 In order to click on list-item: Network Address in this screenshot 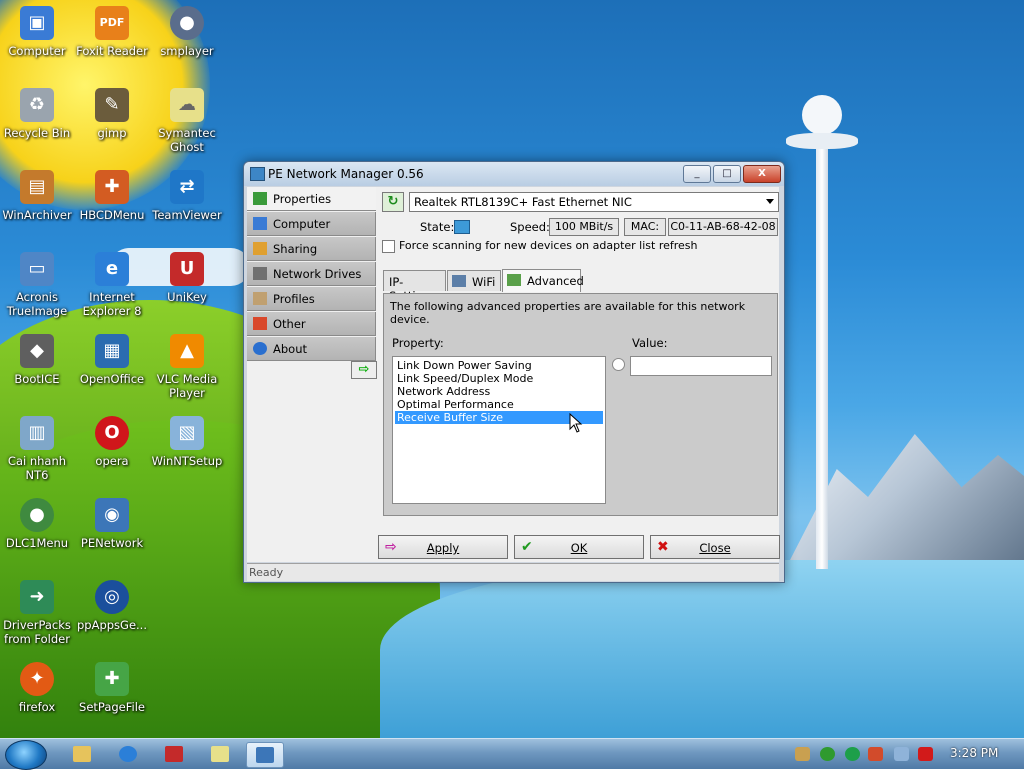, I will do `click(499, 391)`.